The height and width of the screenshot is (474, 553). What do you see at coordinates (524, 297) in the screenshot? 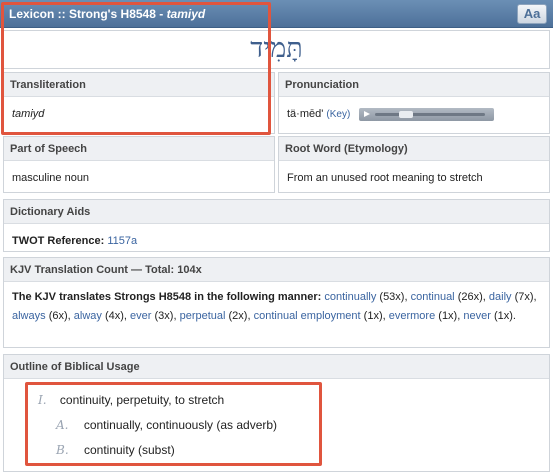
I see `kjv-count: (7x)` at bounding box center [524, 297].